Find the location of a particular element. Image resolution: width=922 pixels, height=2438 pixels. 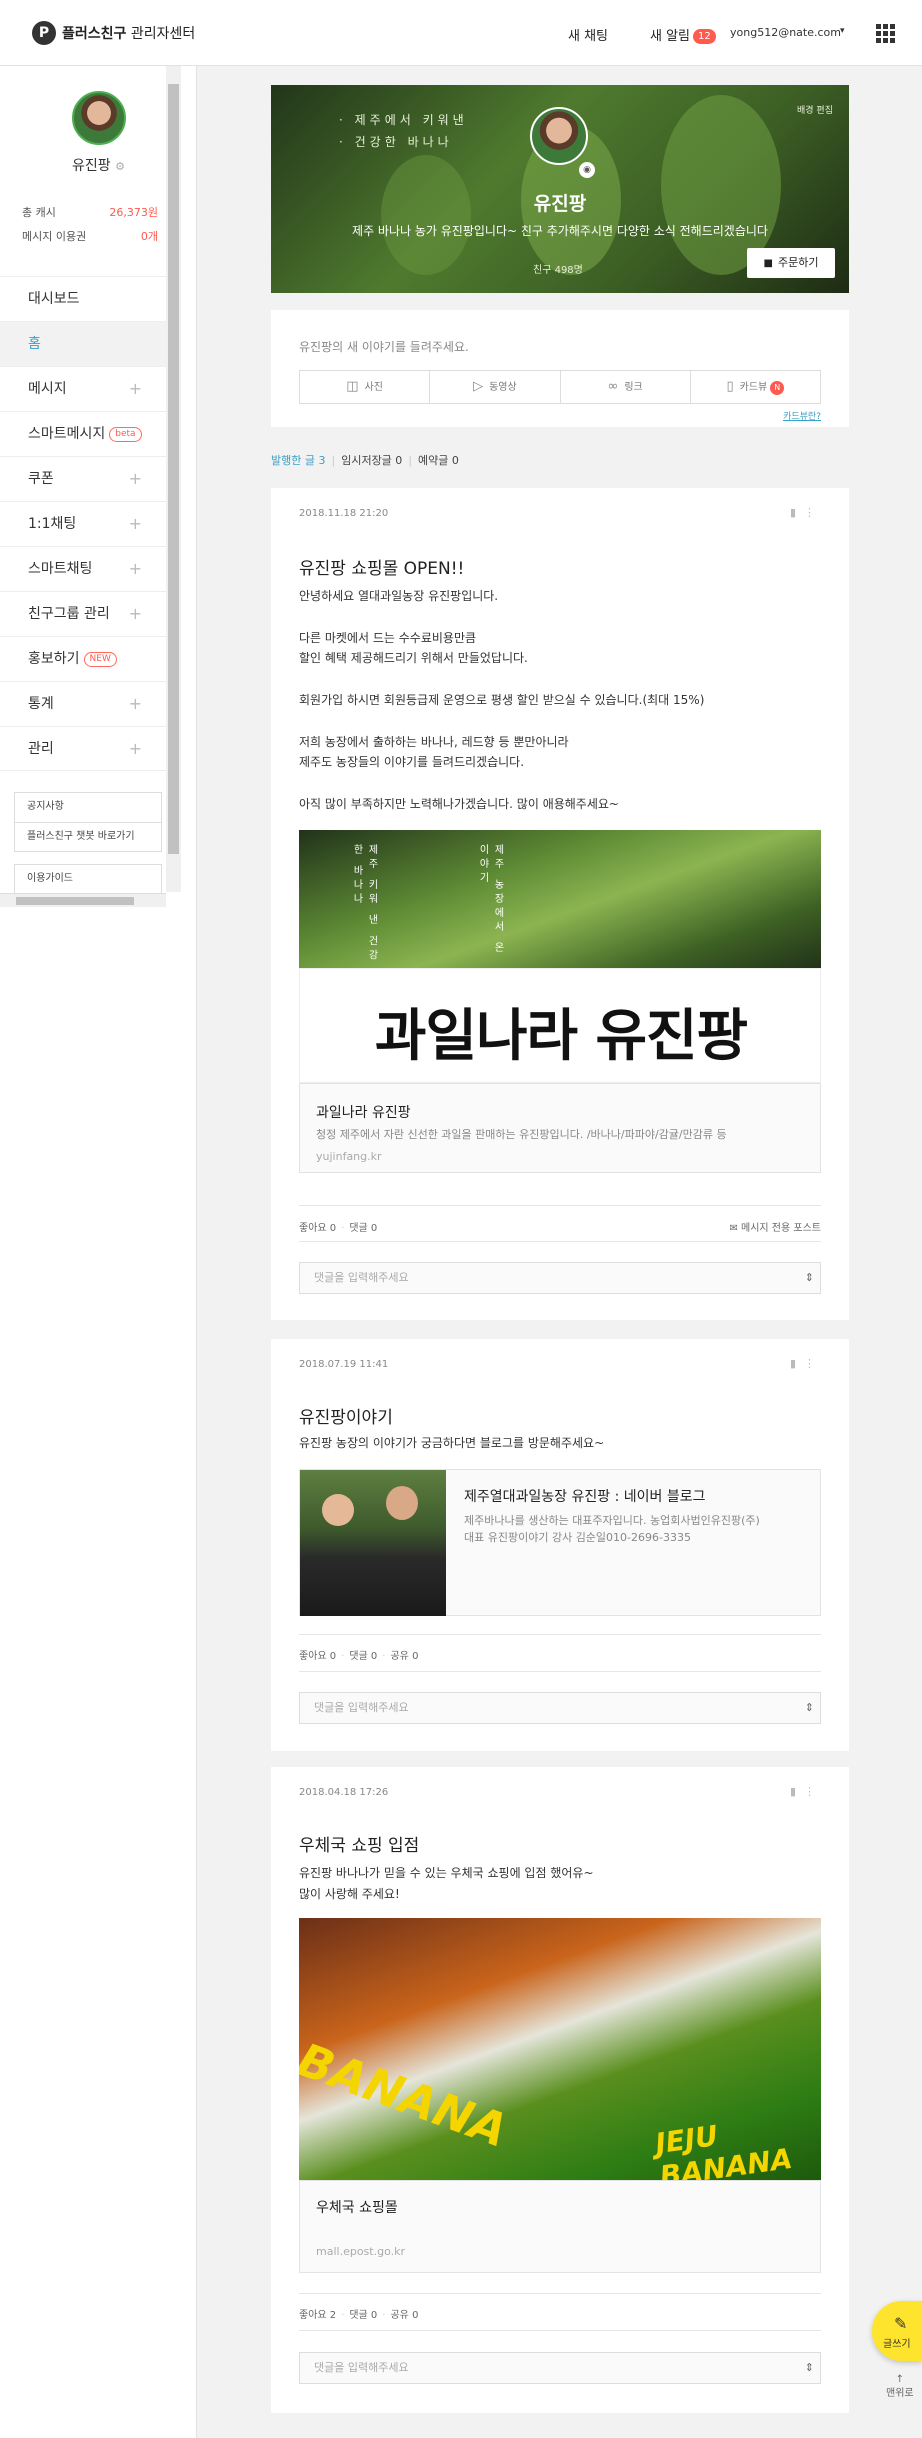

scheduled-tab: 예약글 0 is located at coordinates (438, 460).